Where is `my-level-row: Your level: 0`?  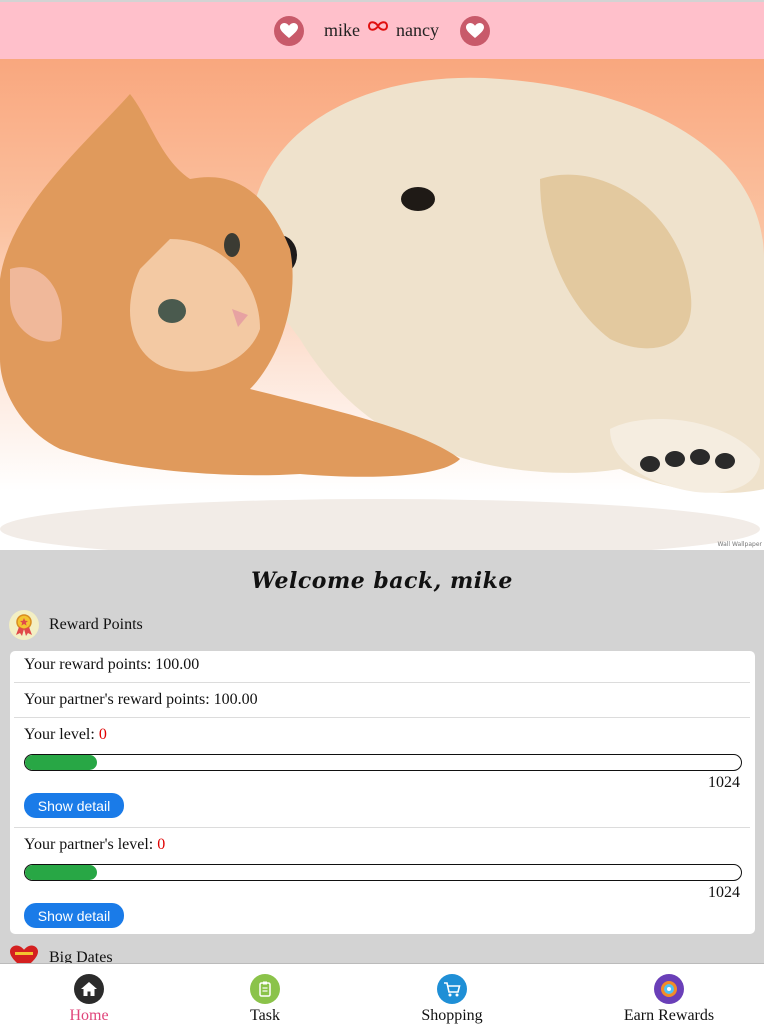 my-level-row: Your level: 0 is located at coordinates (65, 735).